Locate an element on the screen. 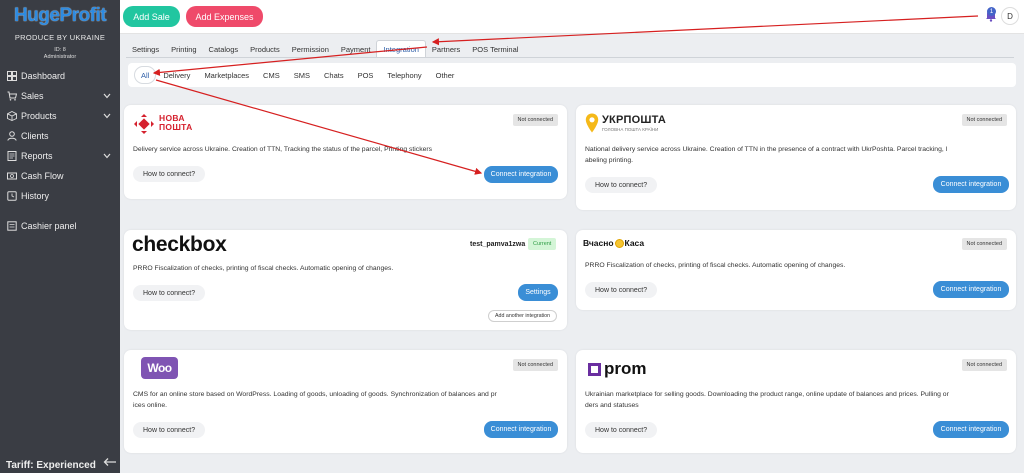 The width and height of the screenshot is (1024, 473). ukrposhta-logo: УКРПОШТА ГОЛОВНА ПОШТА КРАЇНИ is located at coordinates (640, 125).